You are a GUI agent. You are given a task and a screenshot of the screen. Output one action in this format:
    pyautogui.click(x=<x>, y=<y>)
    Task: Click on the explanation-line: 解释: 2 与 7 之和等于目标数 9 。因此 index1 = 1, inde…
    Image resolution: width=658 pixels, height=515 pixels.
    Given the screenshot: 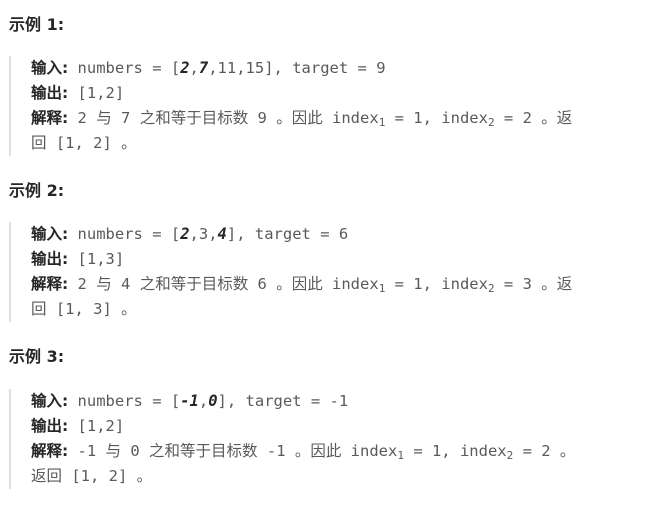 What is the action you would take?
    pyautogui.click(x=302, y=119)
    